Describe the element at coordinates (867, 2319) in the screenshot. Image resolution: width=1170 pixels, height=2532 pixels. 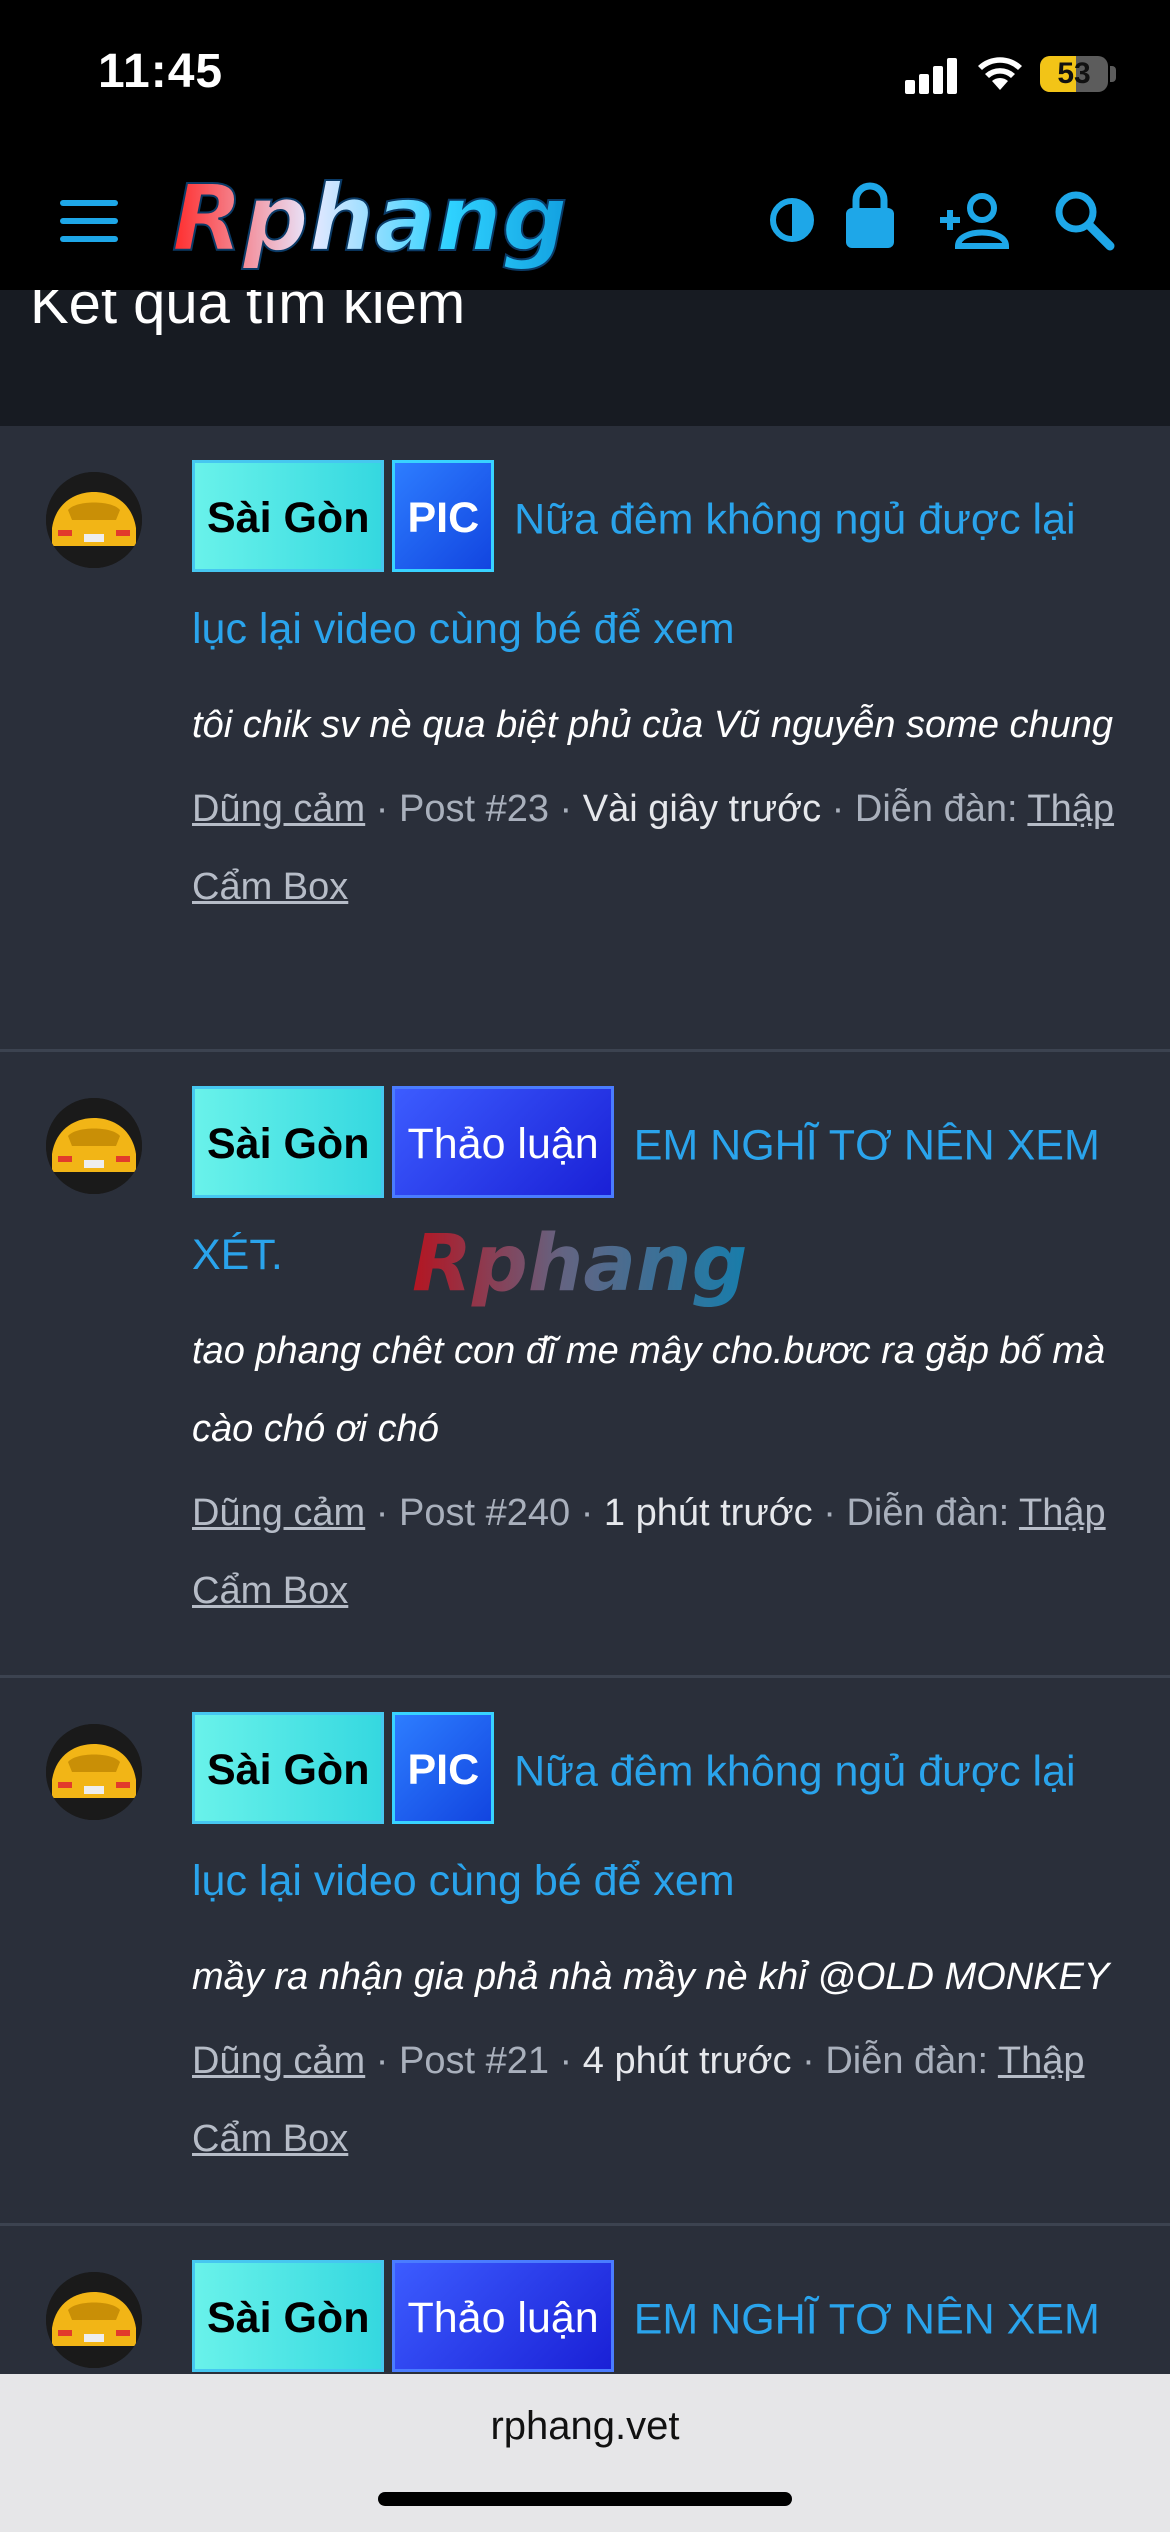
I see `result-title-link: EM NGHĨ TƠ NÊN XEM` at that location.